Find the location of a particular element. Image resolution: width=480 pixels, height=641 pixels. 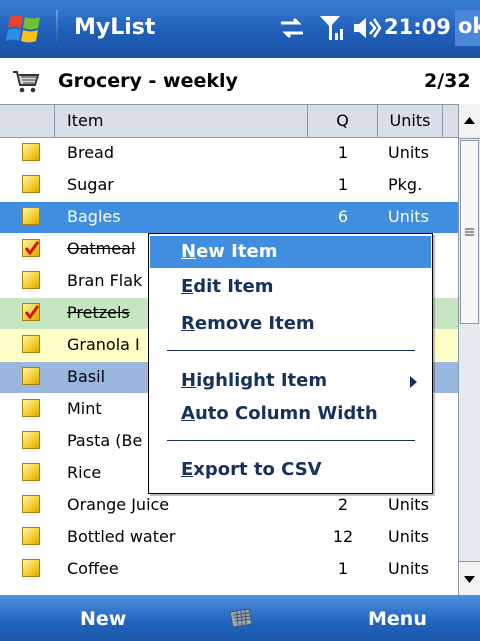

softkey-menu: Menu is located at coordinates (397, 619).